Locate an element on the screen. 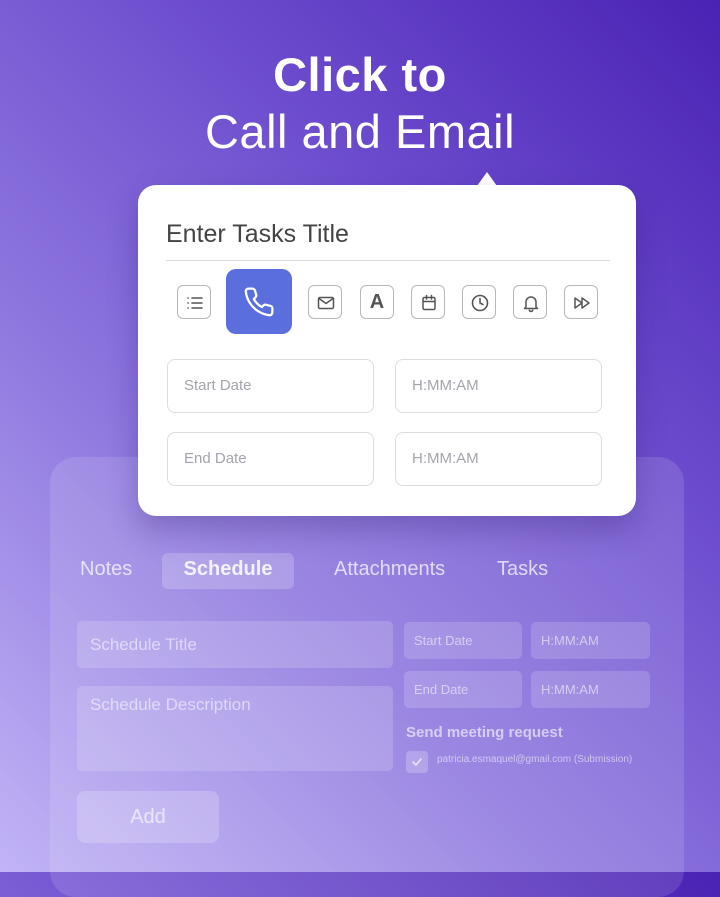 Image resolution: width=720 pixels, height=897 pixels. bg-start-time-field: H:MM:AM is located at coordinates (590, 640).